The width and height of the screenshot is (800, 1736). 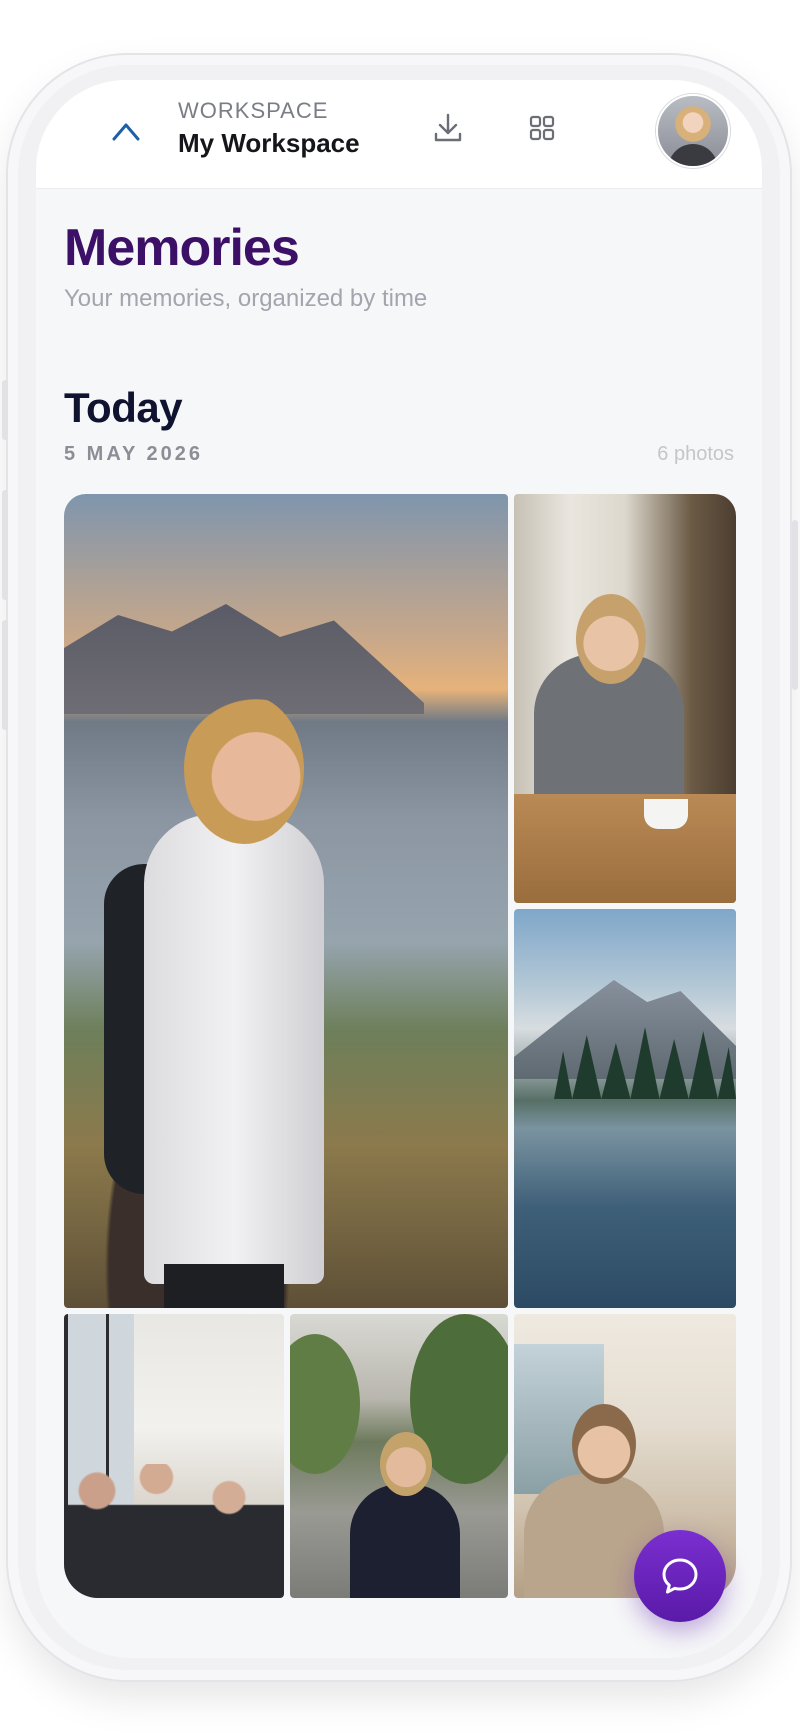 What do you see at coordinates (182, 248) in the screenshot?
I see `page-title: Memories` at bounding box center [182, 248].